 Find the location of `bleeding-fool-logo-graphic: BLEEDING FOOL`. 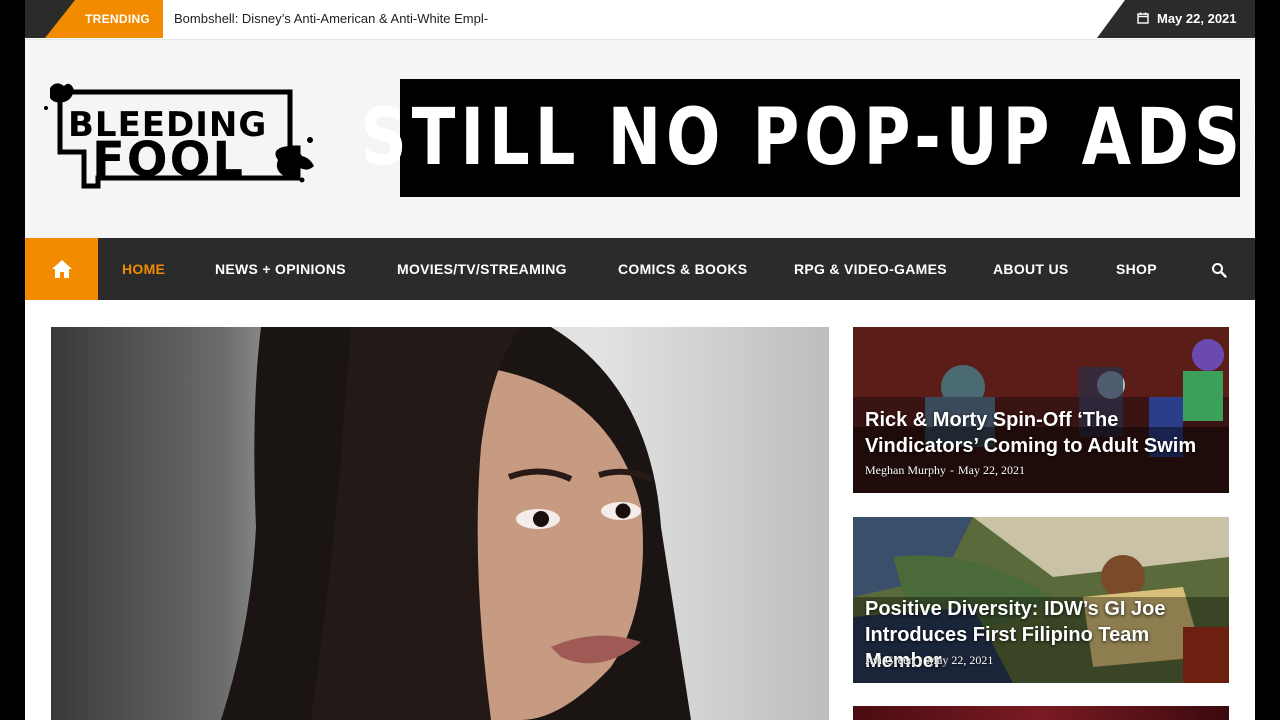

bleeding-fool-logo-graphic: BLEEDING FOOL is located at coordinates (179, 136).